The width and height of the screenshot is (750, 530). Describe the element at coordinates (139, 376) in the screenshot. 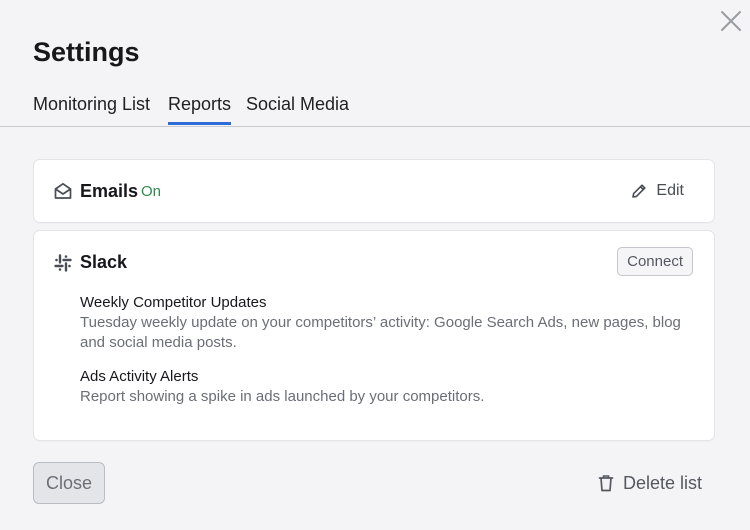

I see `report-title: Ads Activity Alerts` at that location.